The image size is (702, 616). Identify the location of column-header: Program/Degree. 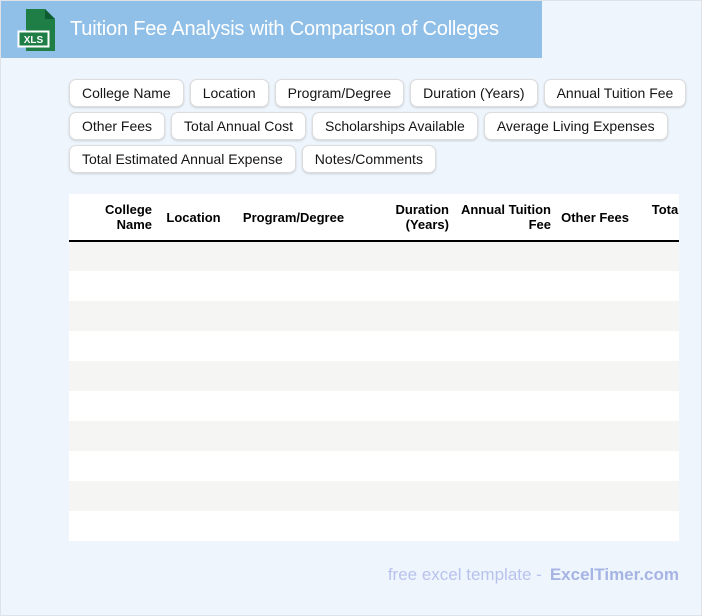
(293, 218).